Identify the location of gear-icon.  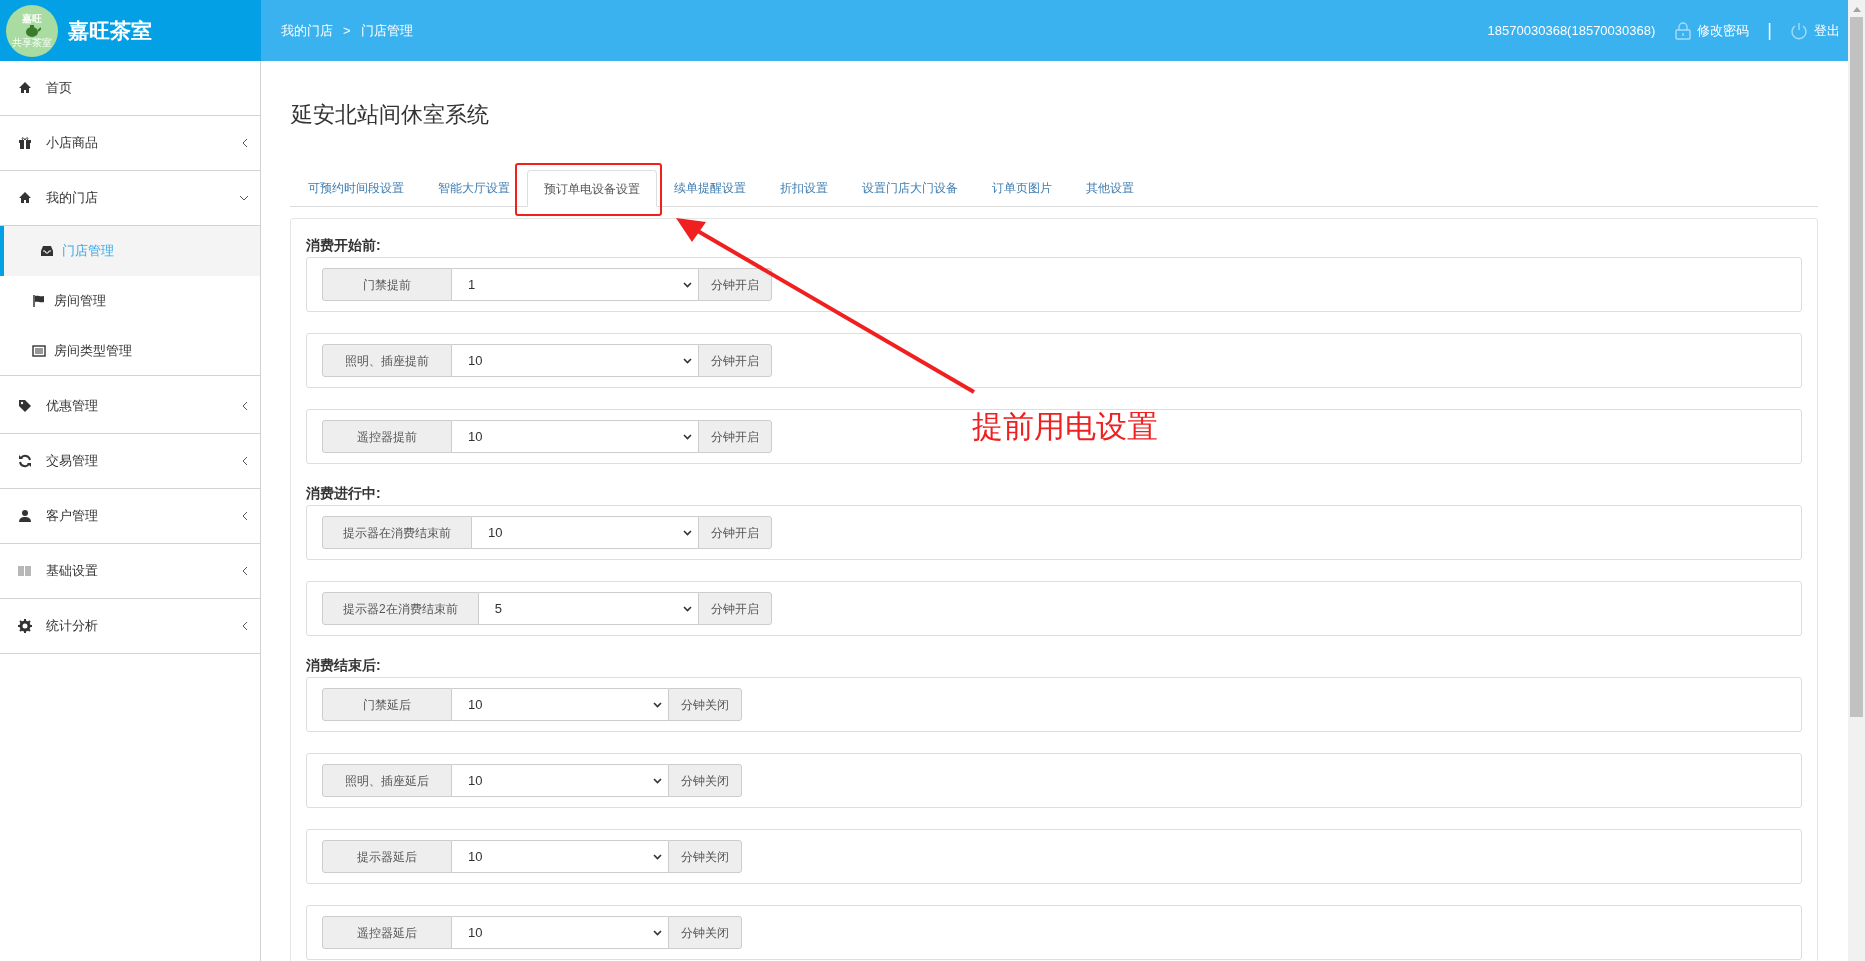
(25, 626).